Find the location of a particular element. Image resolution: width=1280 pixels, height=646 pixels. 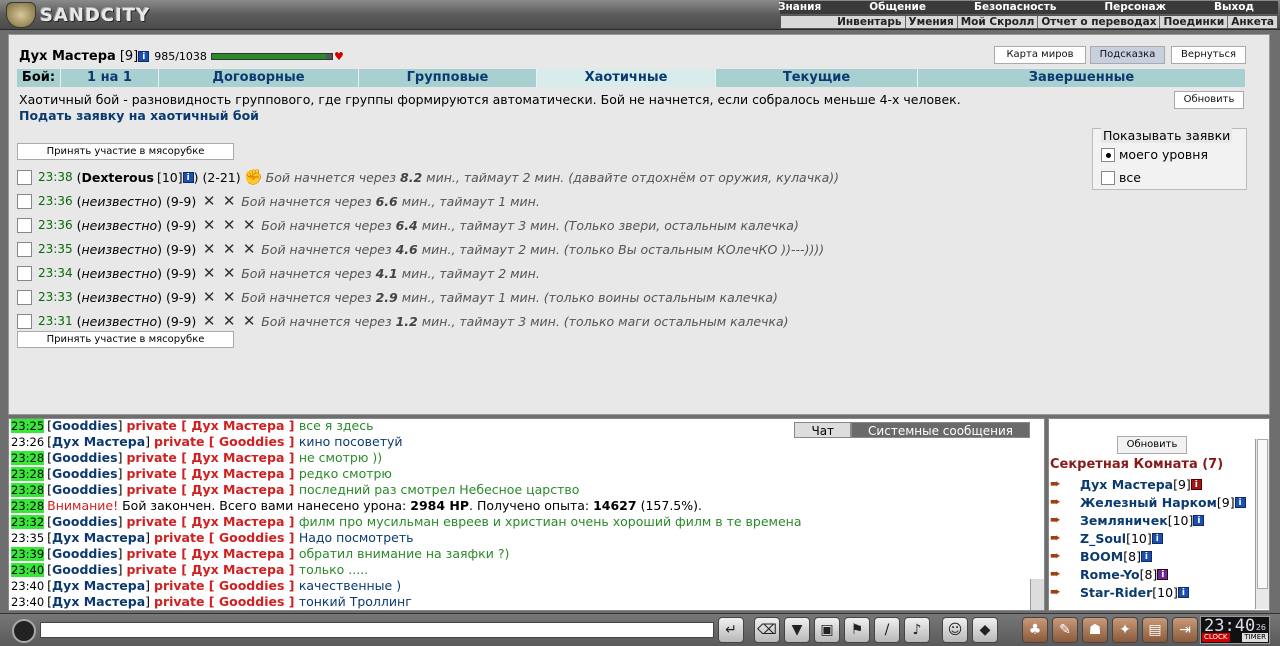

member-name: Rome-Yo is located at coordinates (1110, 574).